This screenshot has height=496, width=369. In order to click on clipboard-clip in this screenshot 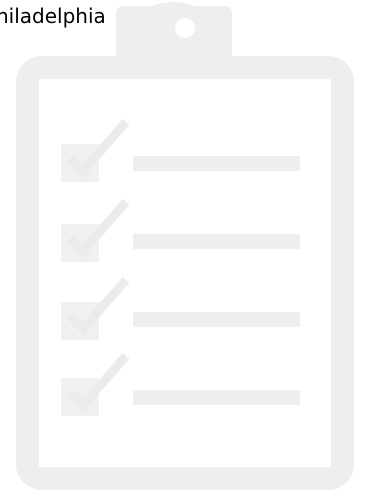, I will do `click(174, 32)`.